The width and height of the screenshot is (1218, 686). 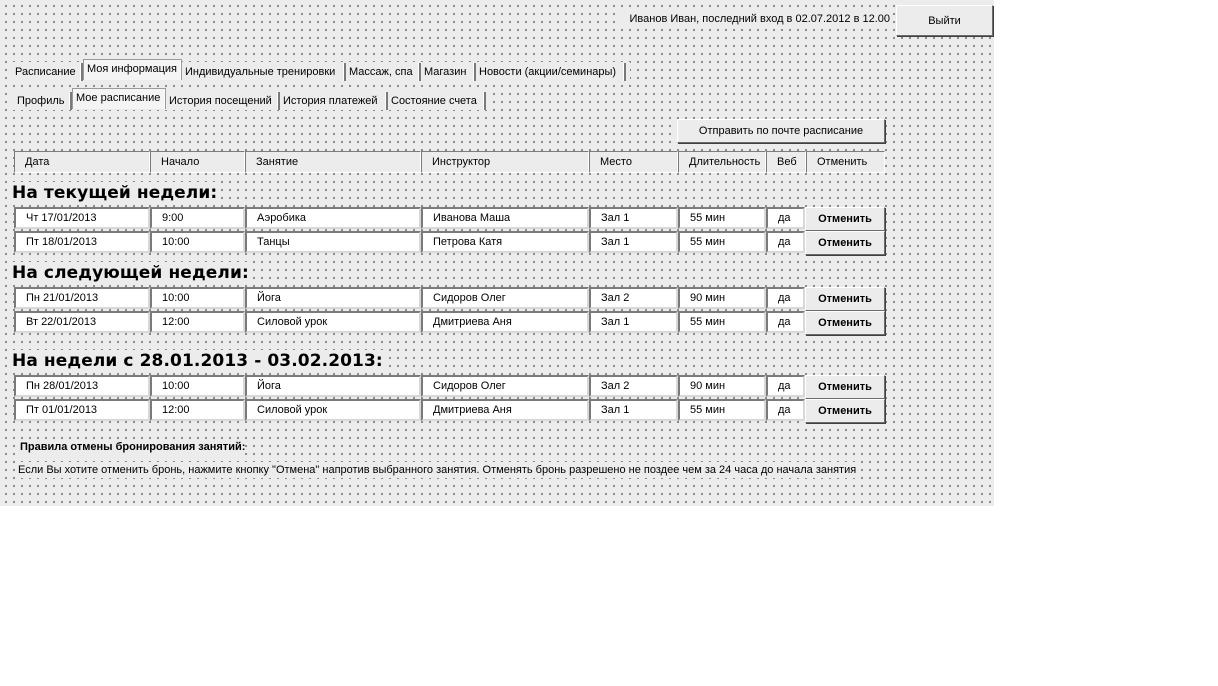 What do you see at coordinates (633, 162) in the screenshot?
I see `column-header-place: Место` at bounding box center [633, 162].